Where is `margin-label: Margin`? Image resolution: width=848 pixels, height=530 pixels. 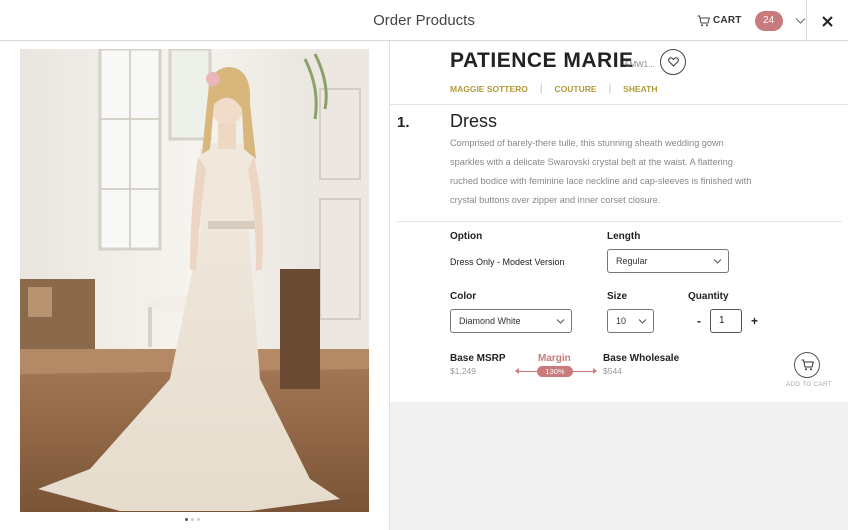 margin-label: Margin is located at coordinates (554, 358).